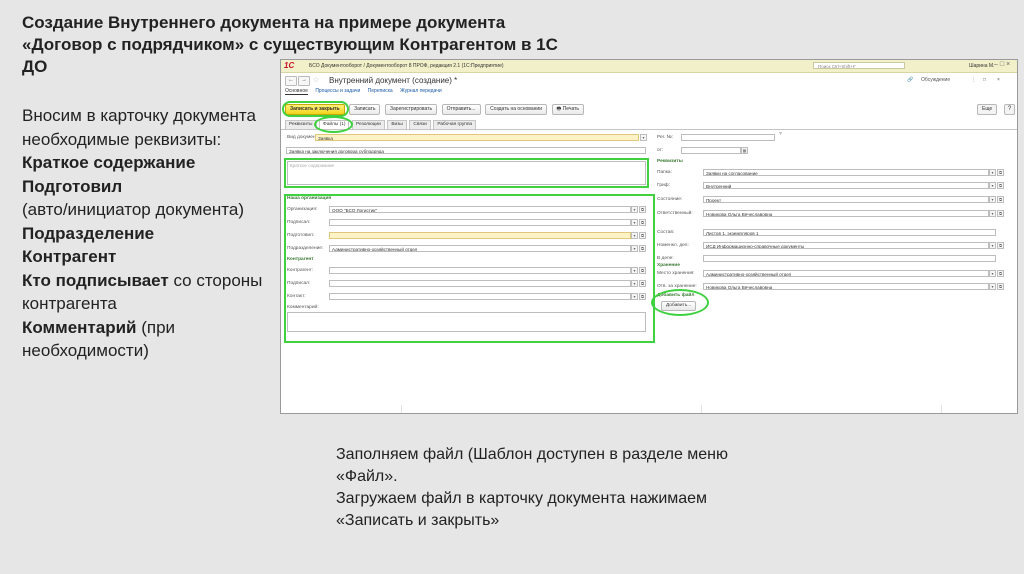 The width and height of the screenshot is (1024, 574). Describe the element at coordinates (935, 80) in the screenshot. I see `discussion-link: Обсуждение` at that location.